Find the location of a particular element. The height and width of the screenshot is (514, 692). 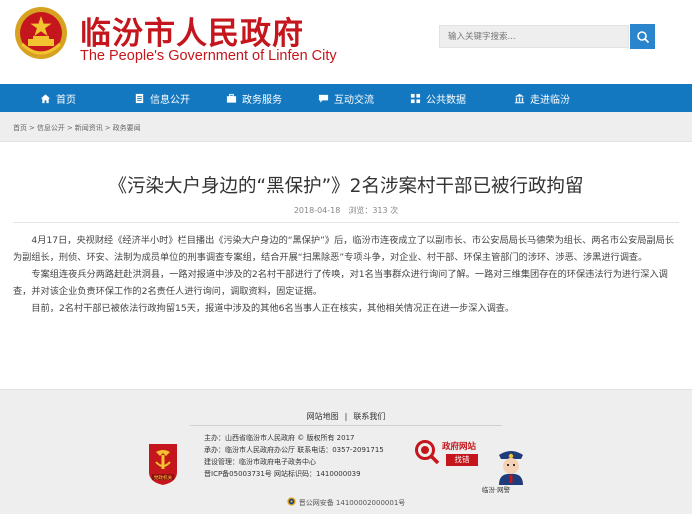

website-error-report-label: 政府网站 is located at coordinates (459, 447).